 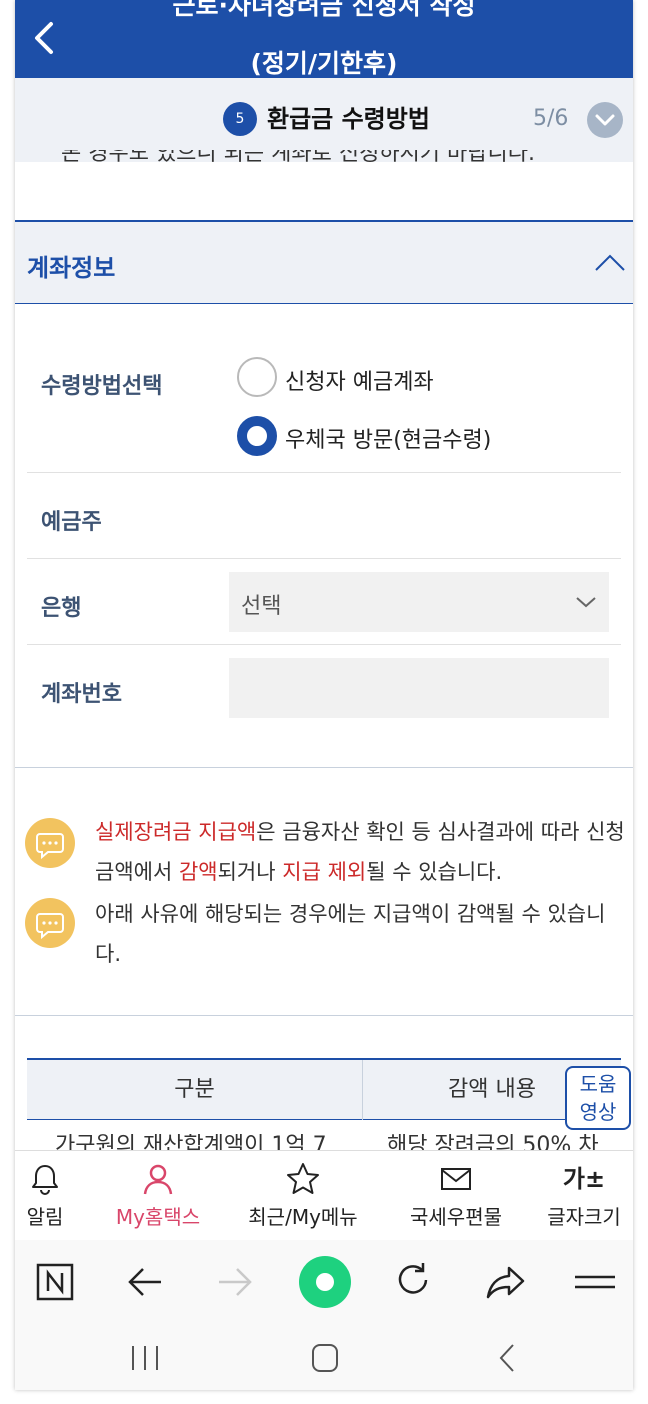 I want to click on refresh-icon, so click(x=413, y=1278).